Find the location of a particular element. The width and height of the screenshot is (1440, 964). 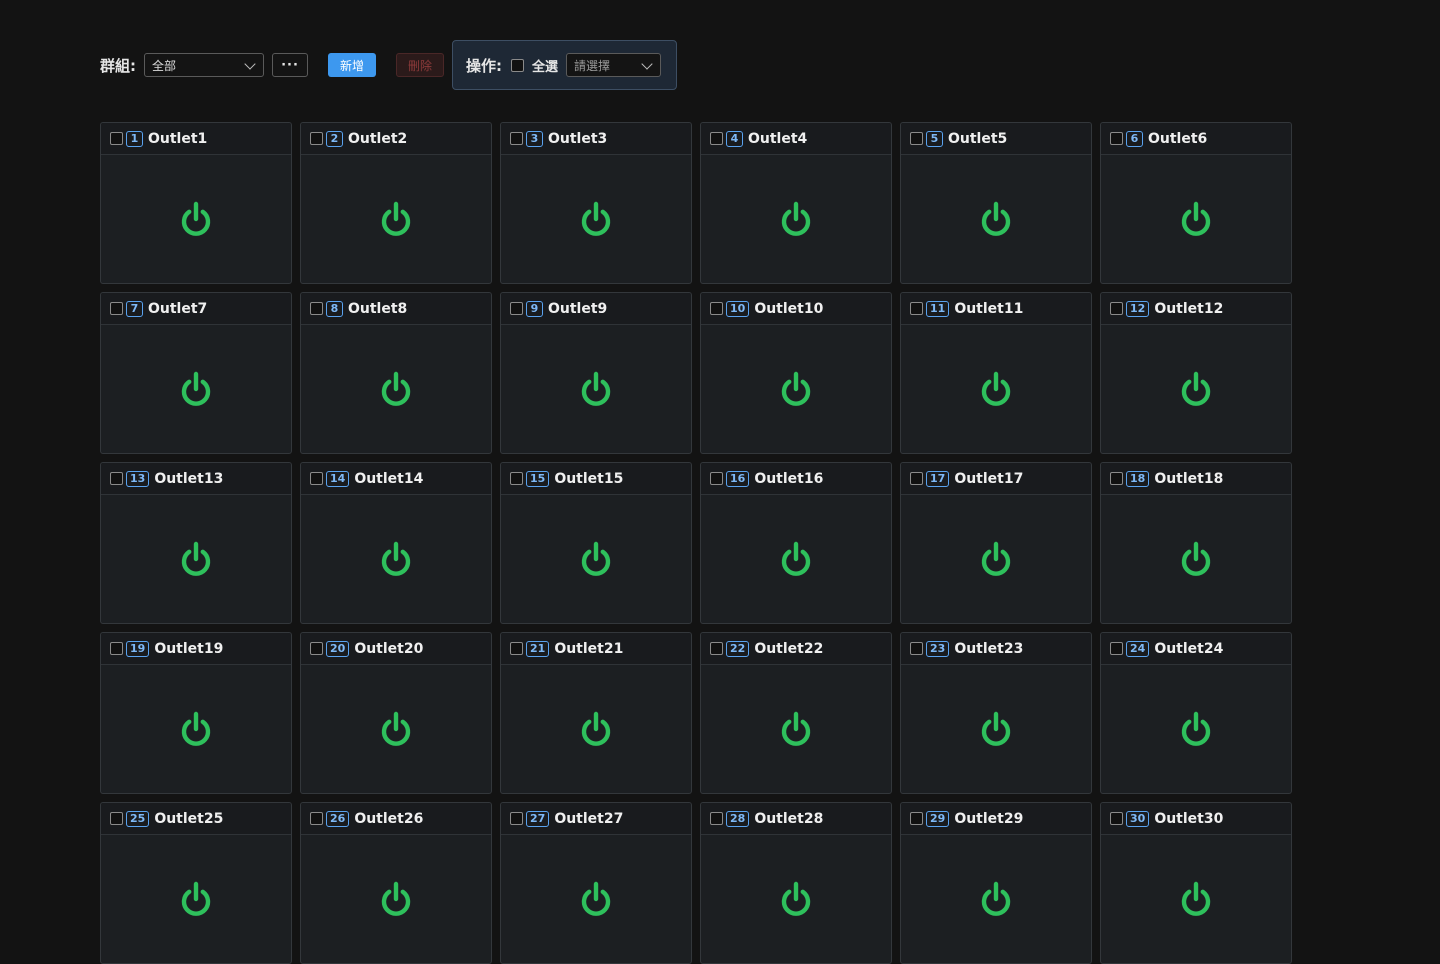

select-all-label: 全選 is located at coordinates (545, 67).